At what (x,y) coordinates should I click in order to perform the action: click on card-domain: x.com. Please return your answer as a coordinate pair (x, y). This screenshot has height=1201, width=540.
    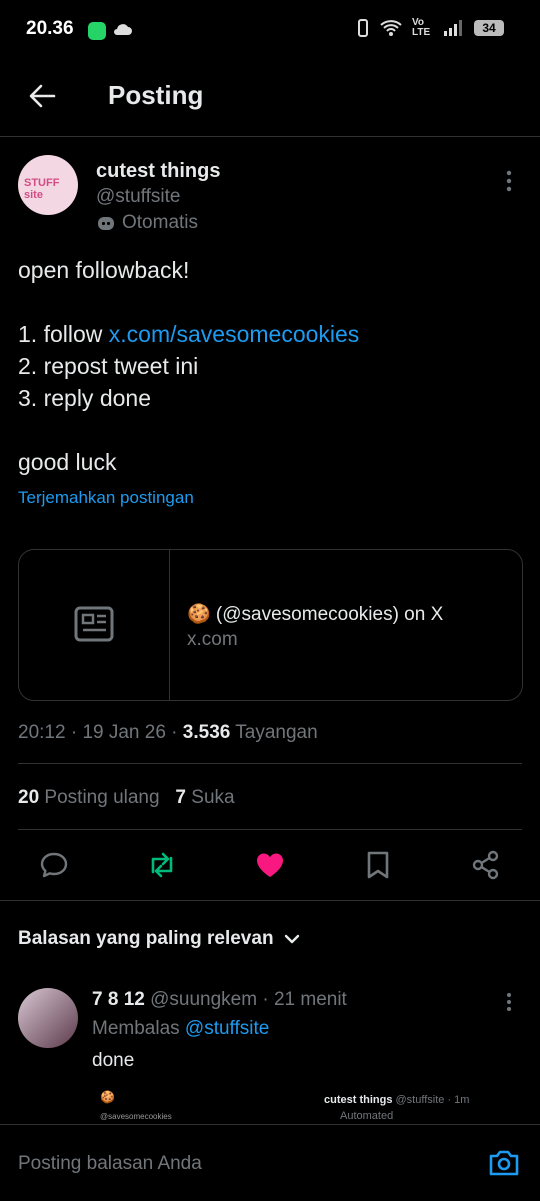
    Looking at the image, I should click on (212, 639).